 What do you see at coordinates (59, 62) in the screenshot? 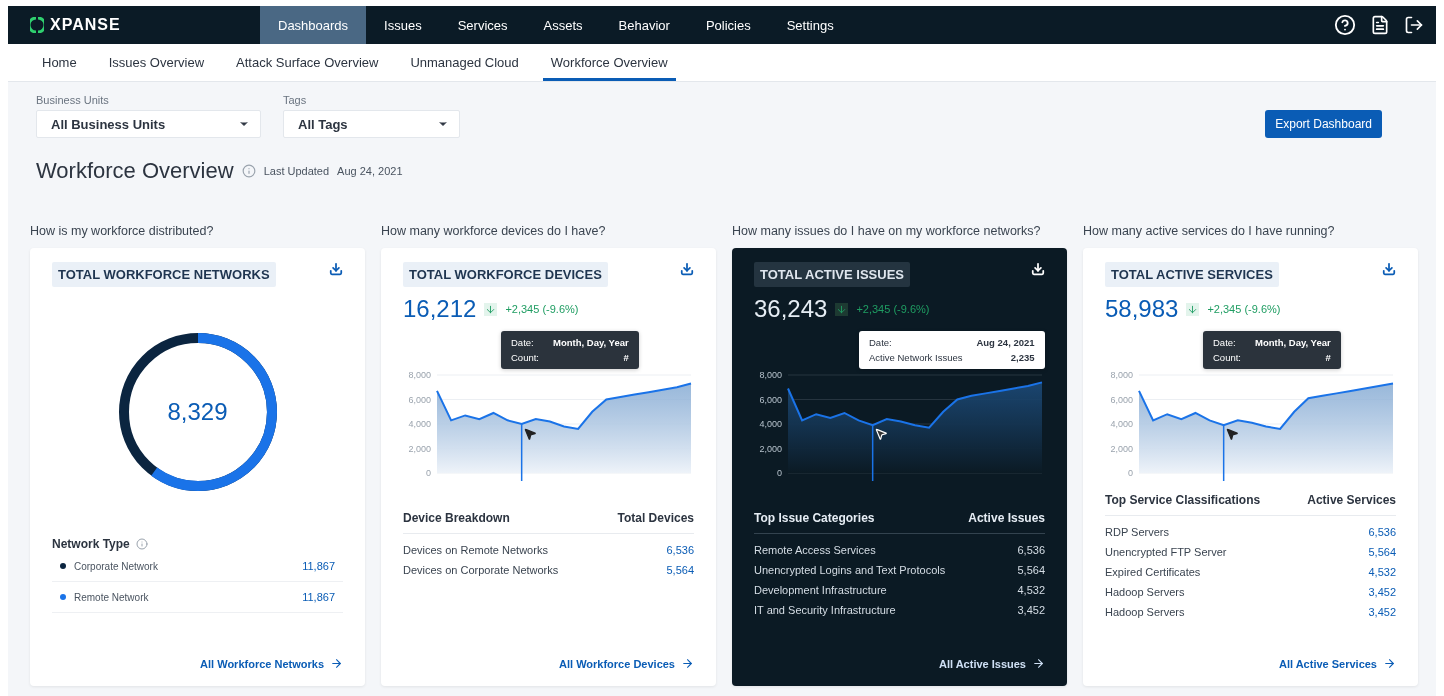
I see `sub-nav-tab: Home` at bounding box center [59, 62].